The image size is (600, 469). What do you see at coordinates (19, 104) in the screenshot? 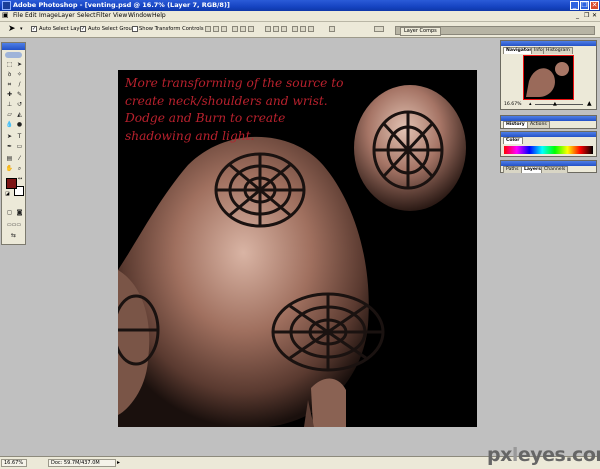
I see `history-brush-tool-icon: ↺` at bounding box center [19, 104].